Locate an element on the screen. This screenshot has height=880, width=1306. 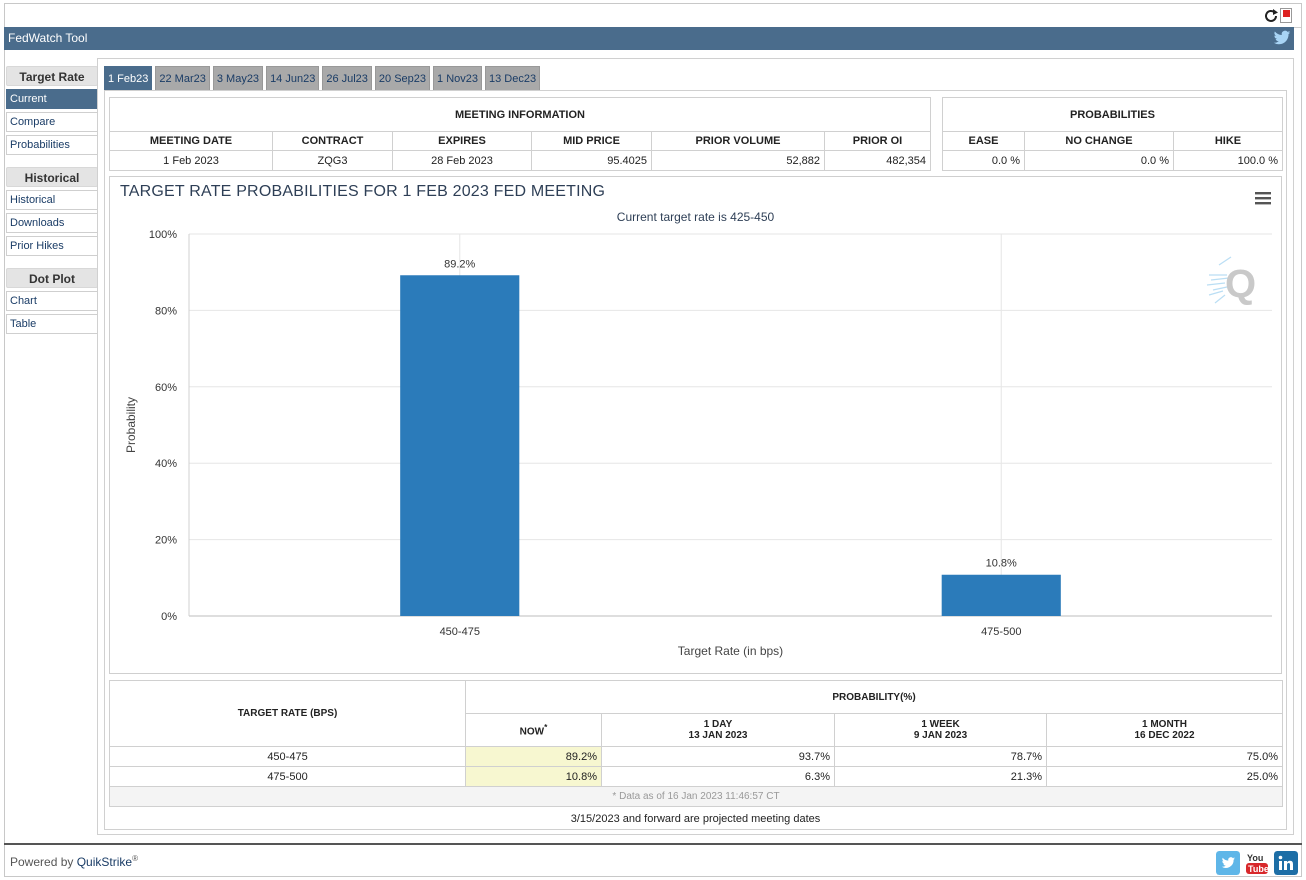
sidebar-item-compare: Compare is located at coordinates (52, 122).